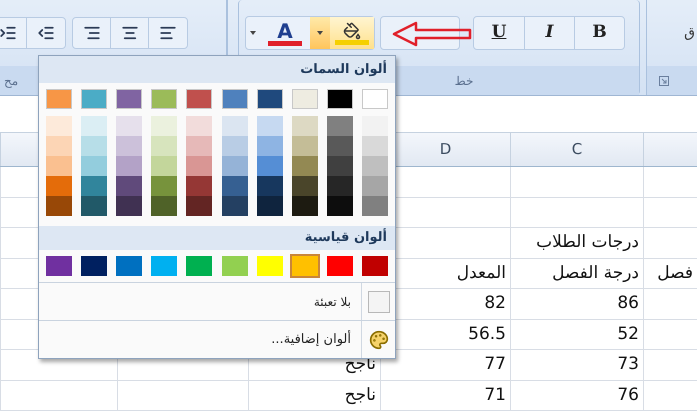 The height and width of the screenshot is (416, 697). Describe the element at coordinates (91, 33) in the screenshot. I see `align-right-icon` at that location.